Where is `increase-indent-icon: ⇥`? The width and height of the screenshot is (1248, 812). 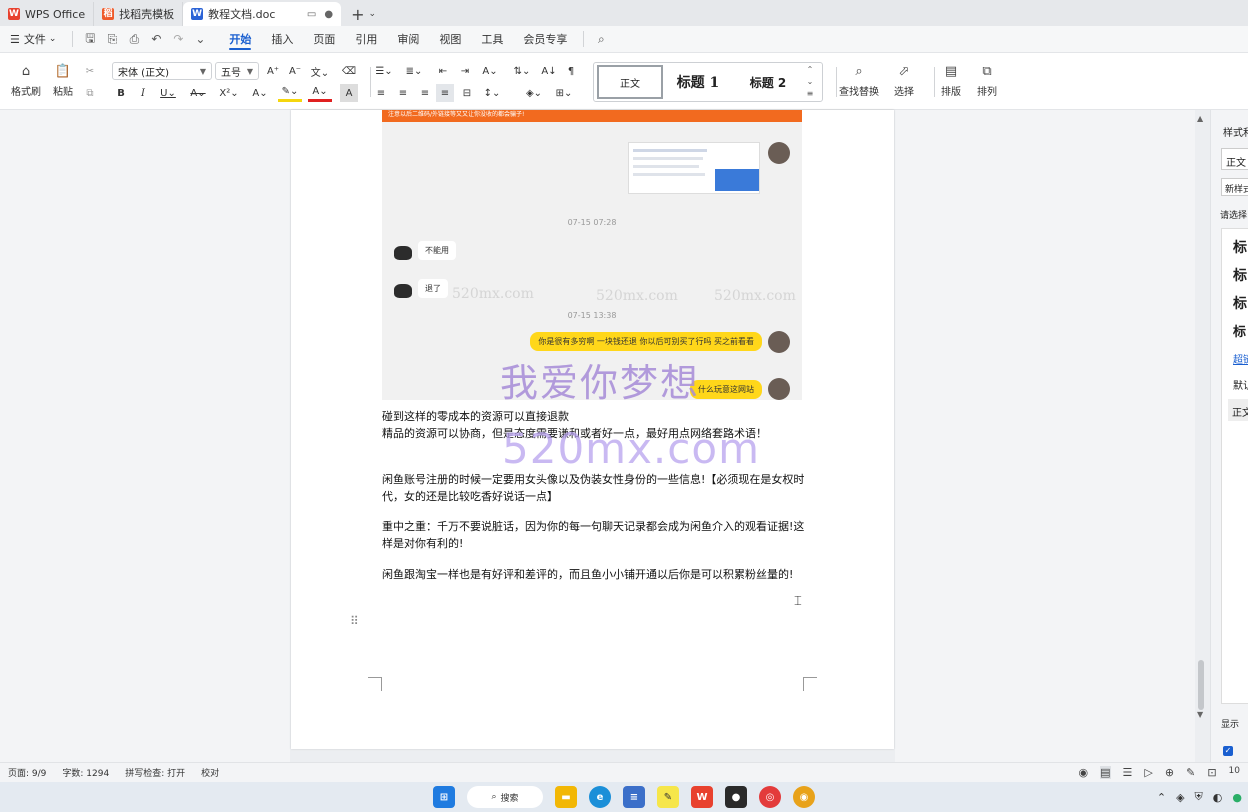
increase-indent-icon: ⇥ is located at coordinates (465, 71).